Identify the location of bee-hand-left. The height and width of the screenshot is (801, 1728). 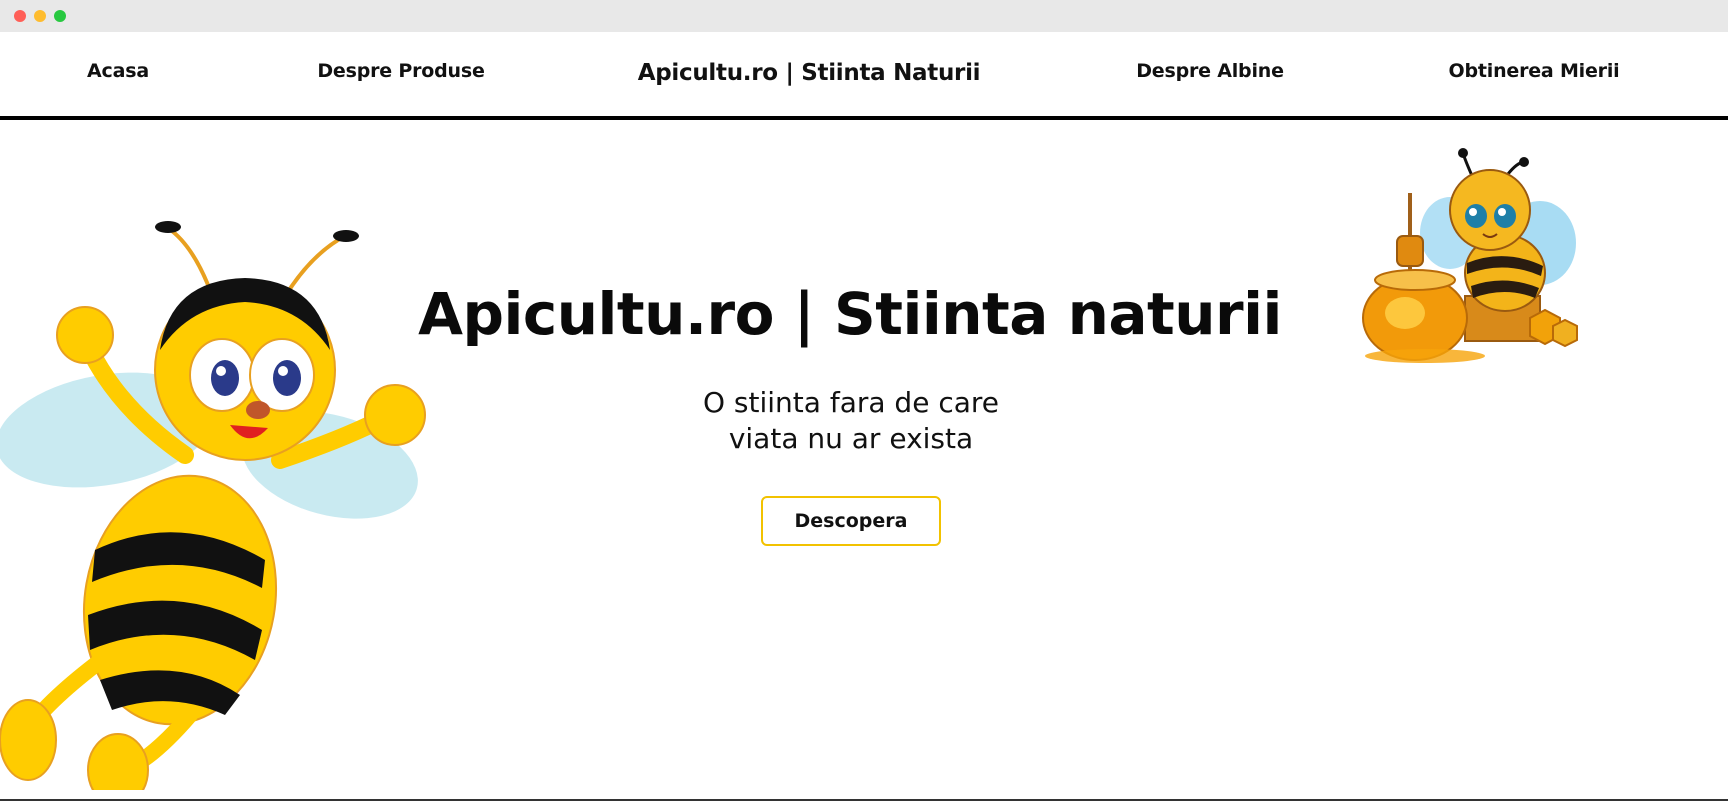
(85, 335).